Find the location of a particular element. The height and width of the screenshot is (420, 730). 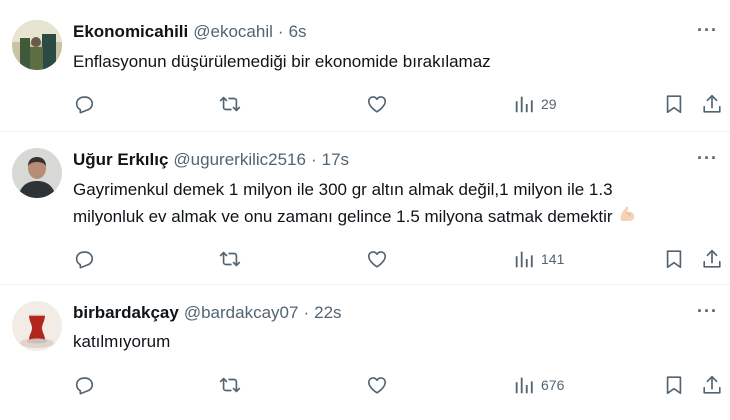

view-count: 676 is located at coordinates (553, 385).